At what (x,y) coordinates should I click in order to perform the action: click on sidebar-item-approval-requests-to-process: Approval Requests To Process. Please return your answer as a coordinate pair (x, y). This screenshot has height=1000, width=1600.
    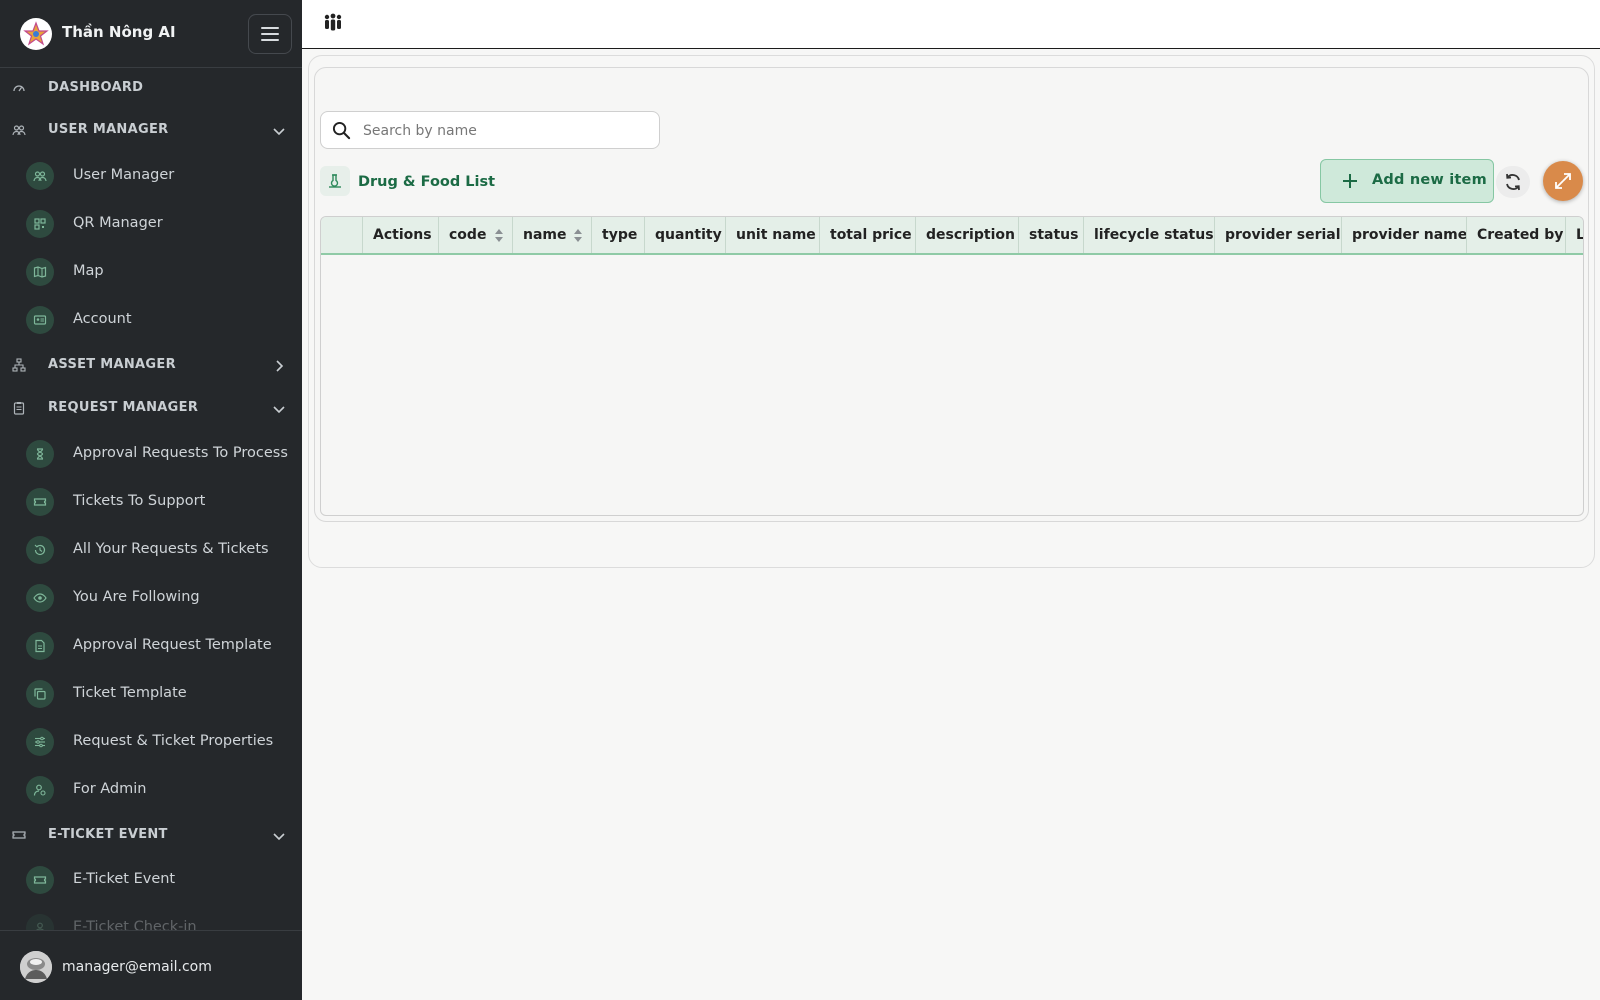
    Looking at the image, I should click on (151, 454).